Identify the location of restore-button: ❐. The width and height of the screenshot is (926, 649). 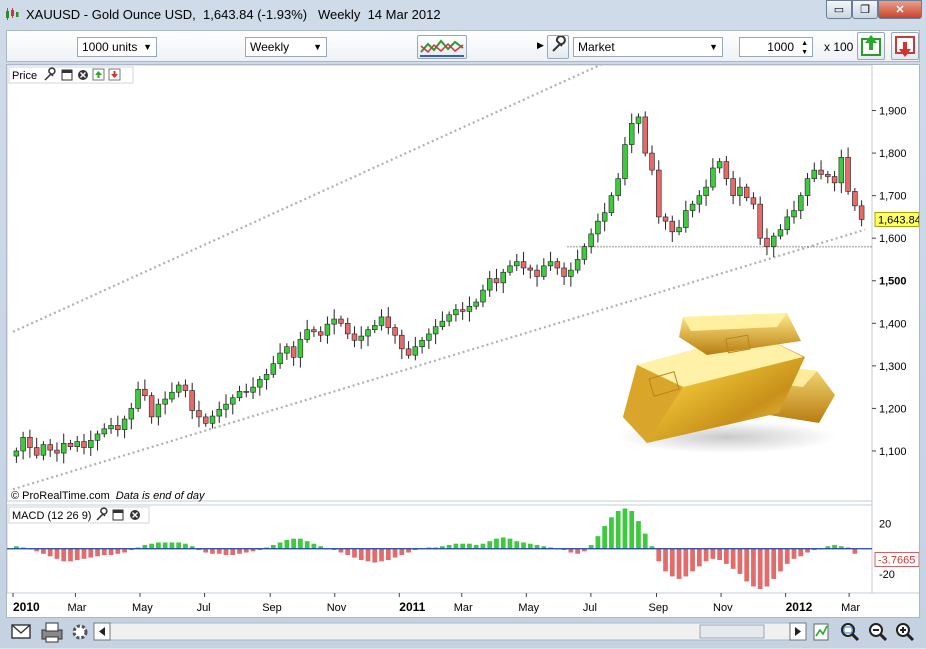
(865, 9).